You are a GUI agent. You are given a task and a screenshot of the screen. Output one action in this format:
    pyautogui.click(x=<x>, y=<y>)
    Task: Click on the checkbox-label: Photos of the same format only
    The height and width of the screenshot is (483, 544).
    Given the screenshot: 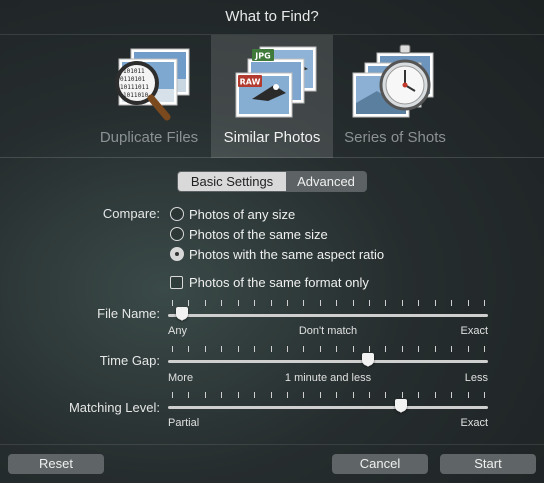 What is the action you would take?
    pyautogui.click(x=279, y=282)
    